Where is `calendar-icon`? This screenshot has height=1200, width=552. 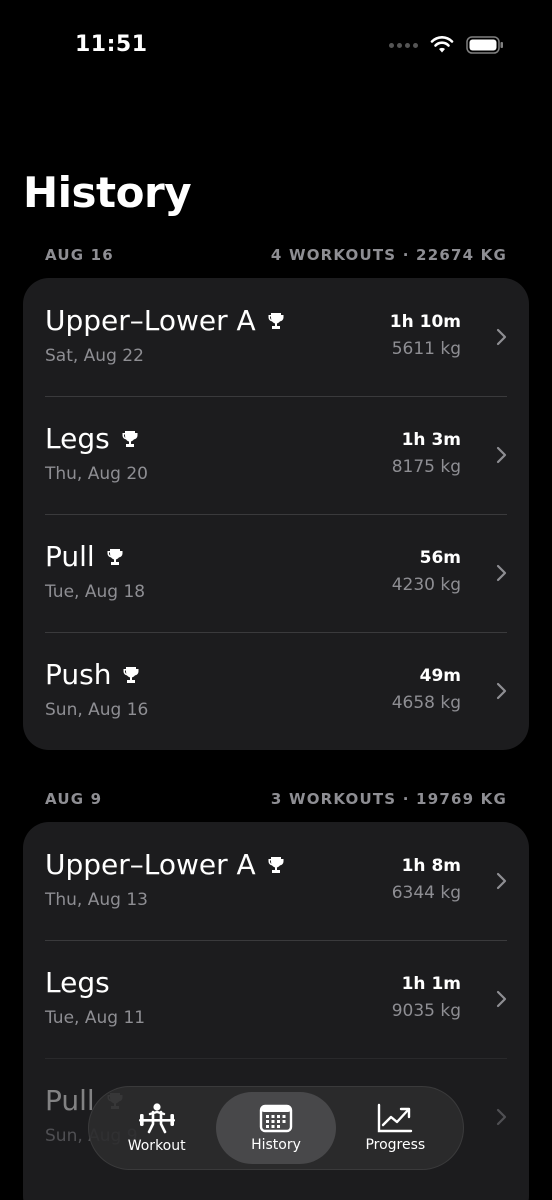 calendar-icon is located at coordinates (276, 1118).